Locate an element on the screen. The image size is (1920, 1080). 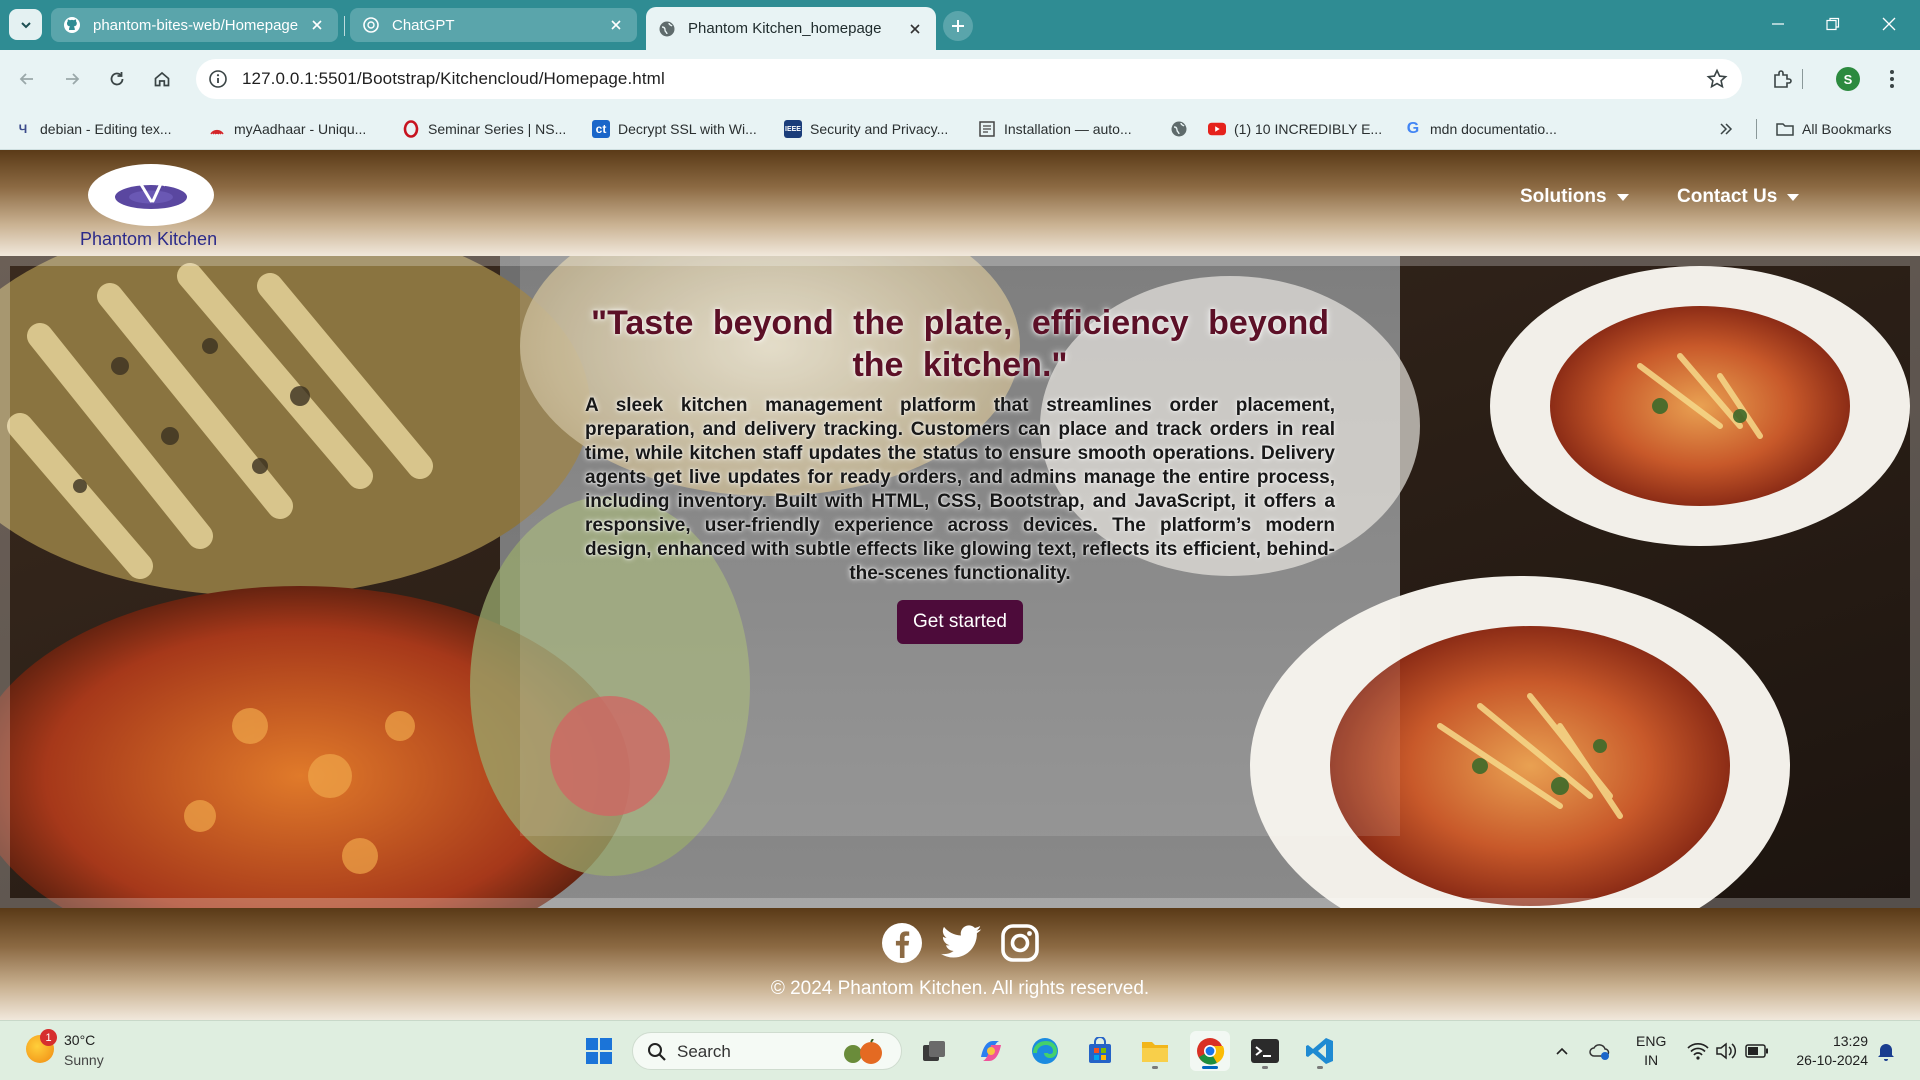
facebook-icon is located at coordinates (902, 943).